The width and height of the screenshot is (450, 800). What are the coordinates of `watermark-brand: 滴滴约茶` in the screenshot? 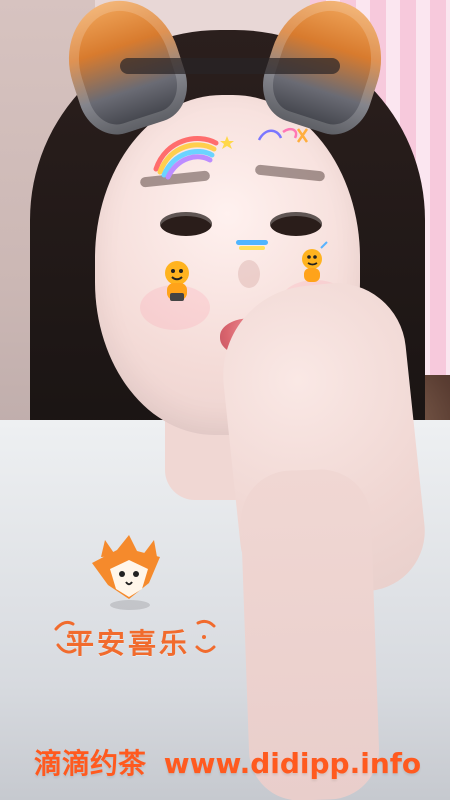 It's located at (90, 763).